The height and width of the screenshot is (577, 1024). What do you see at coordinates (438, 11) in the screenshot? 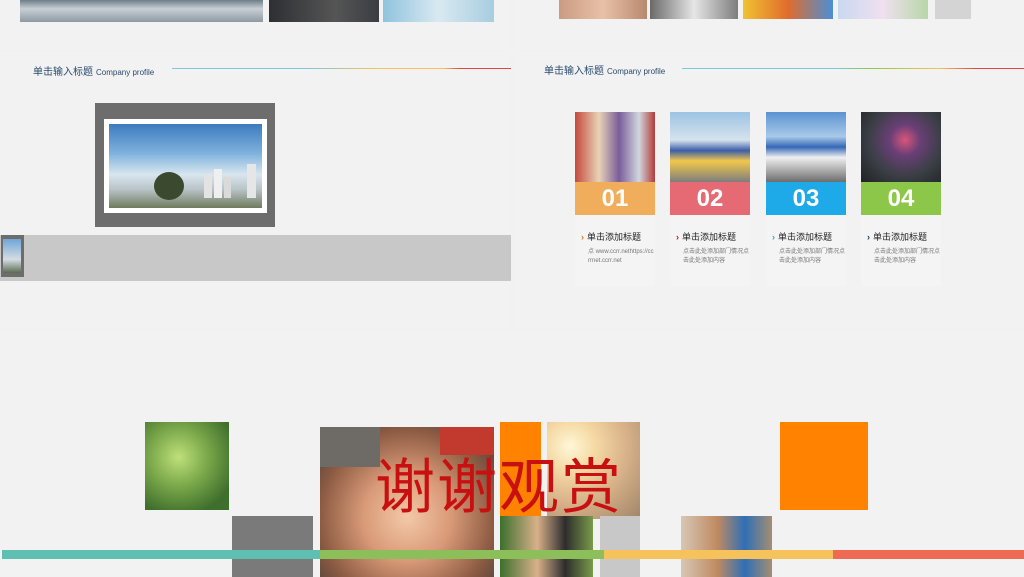
I see `photo-blue` at bounding box center [438, 11].